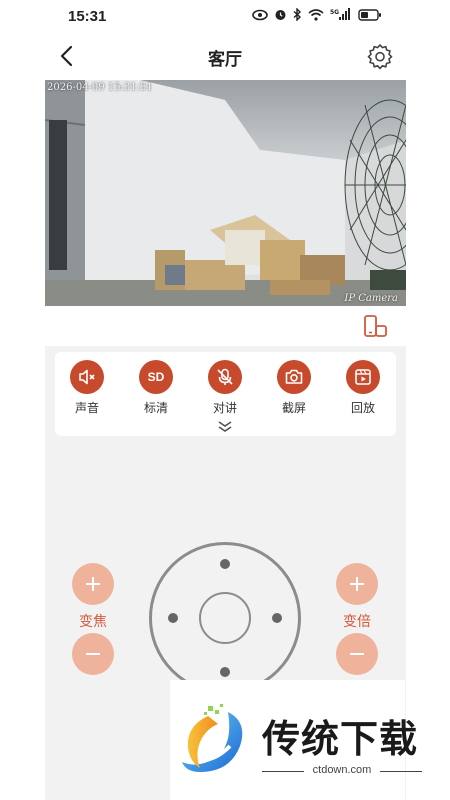 This screenshot has height=800, width=450. Describe the element at coordinates (342, 770) in the screenshot. I see `watermark-domain: ctdown.com` at that location.